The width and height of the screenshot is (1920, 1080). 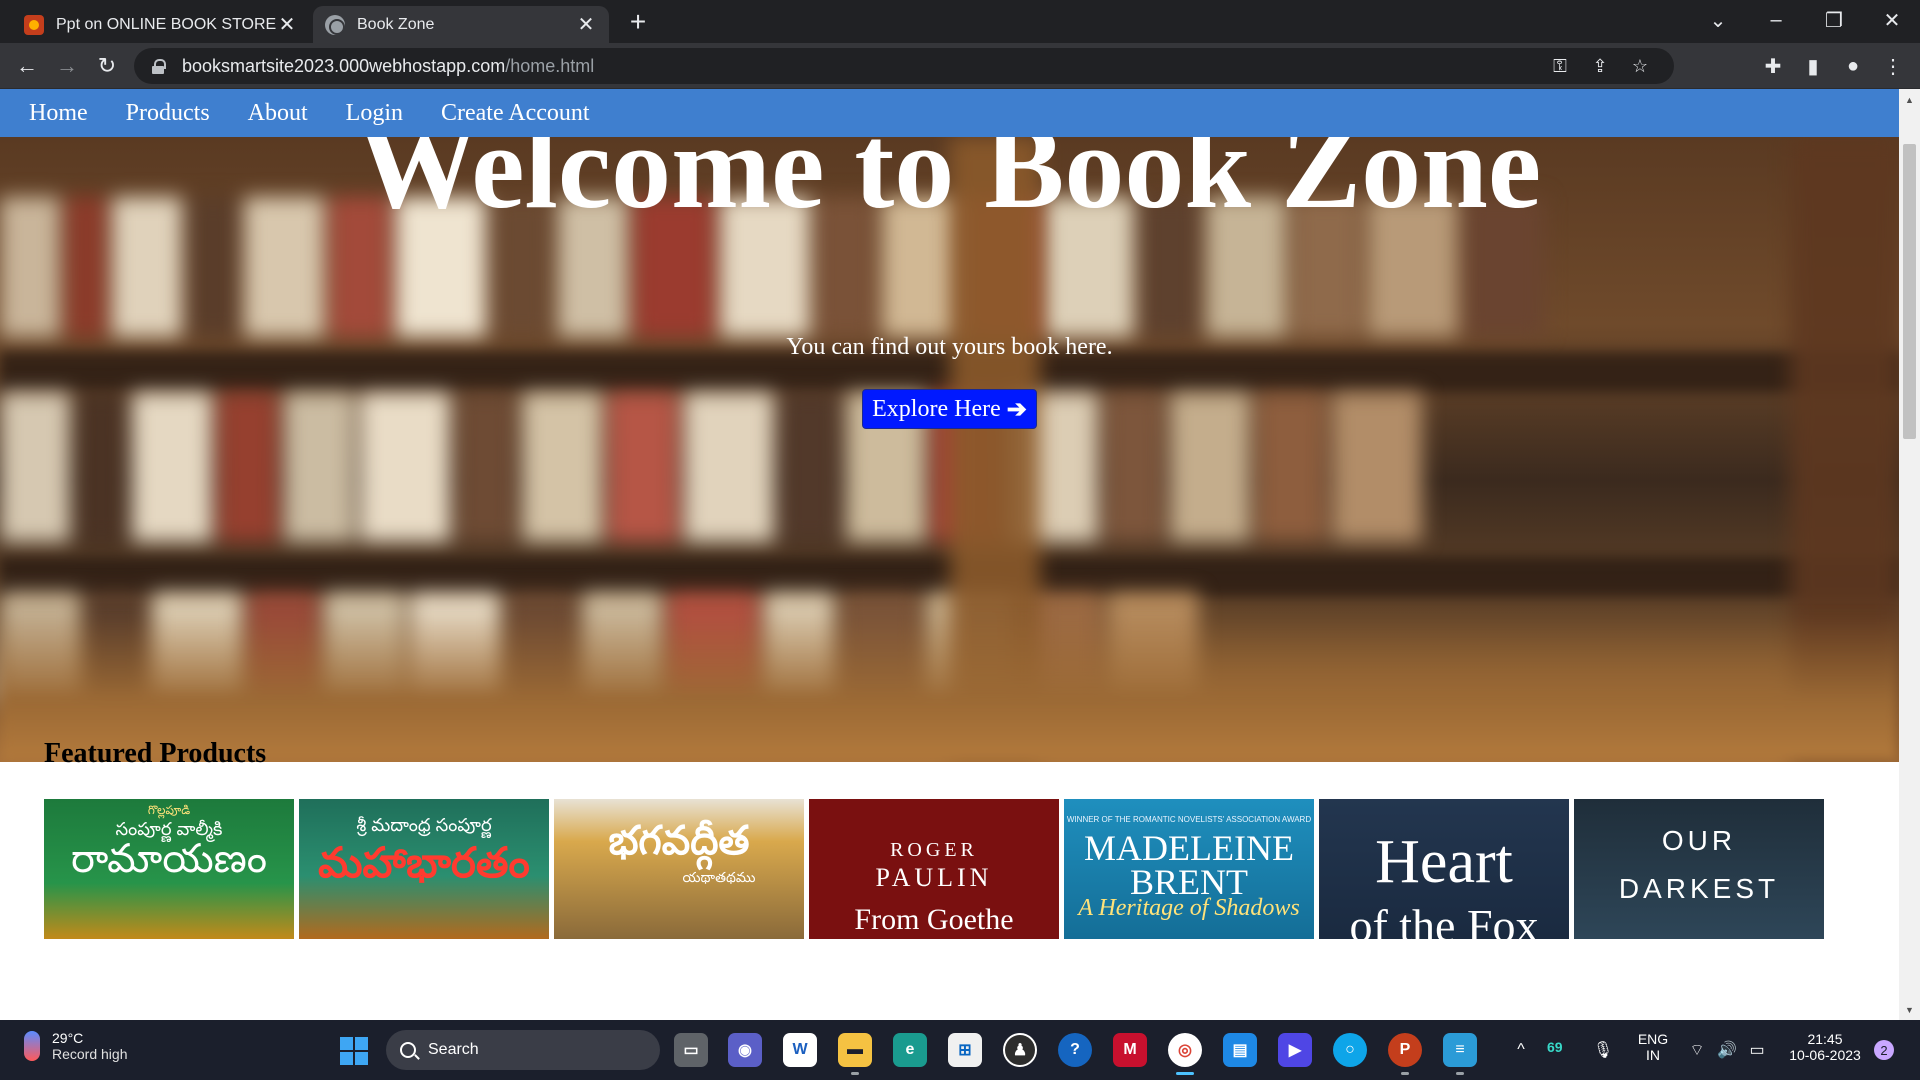 I want to click on book-title-line2: of the Fox, so click(x=1444, y=919).